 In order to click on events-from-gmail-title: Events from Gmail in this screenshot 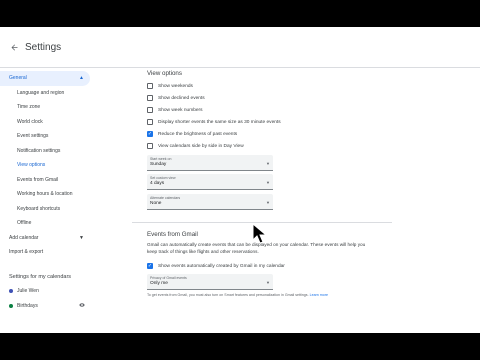, I will do `click(172, 234)`.